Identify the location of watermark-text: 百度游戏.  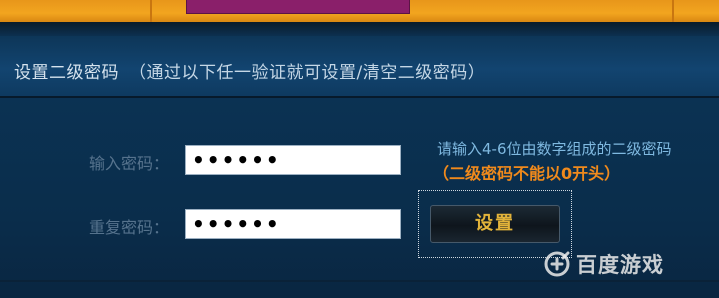
(620, 265).